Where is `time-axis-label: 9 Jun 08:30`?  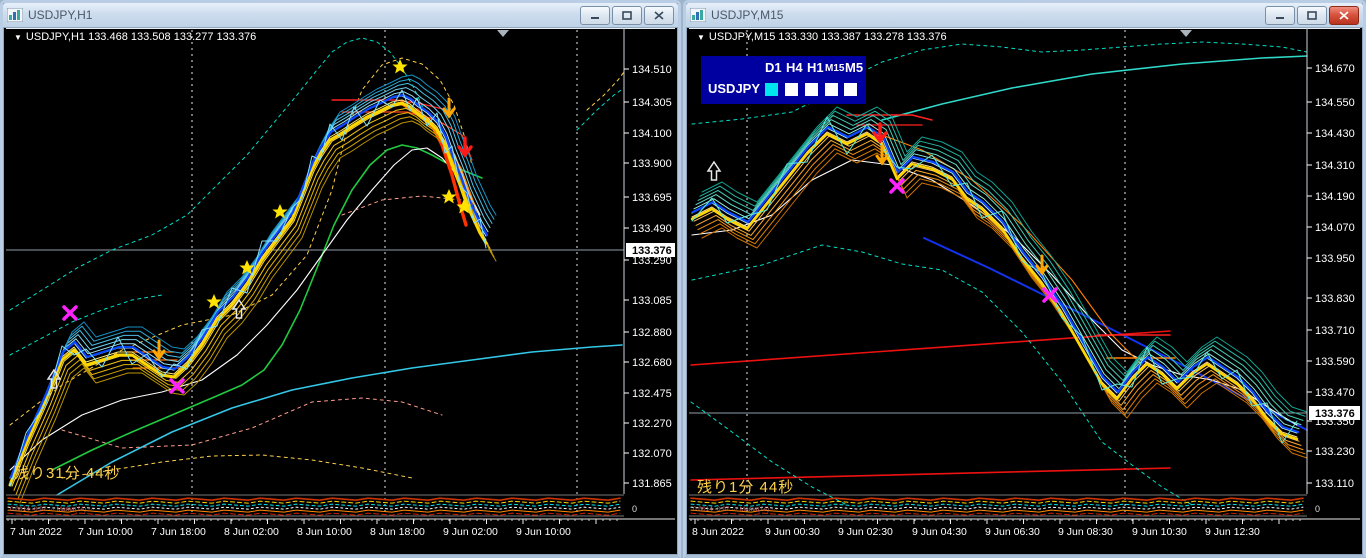
time-axis-label: 9 Jun 08:30 is located at coordinates (1085, 532).